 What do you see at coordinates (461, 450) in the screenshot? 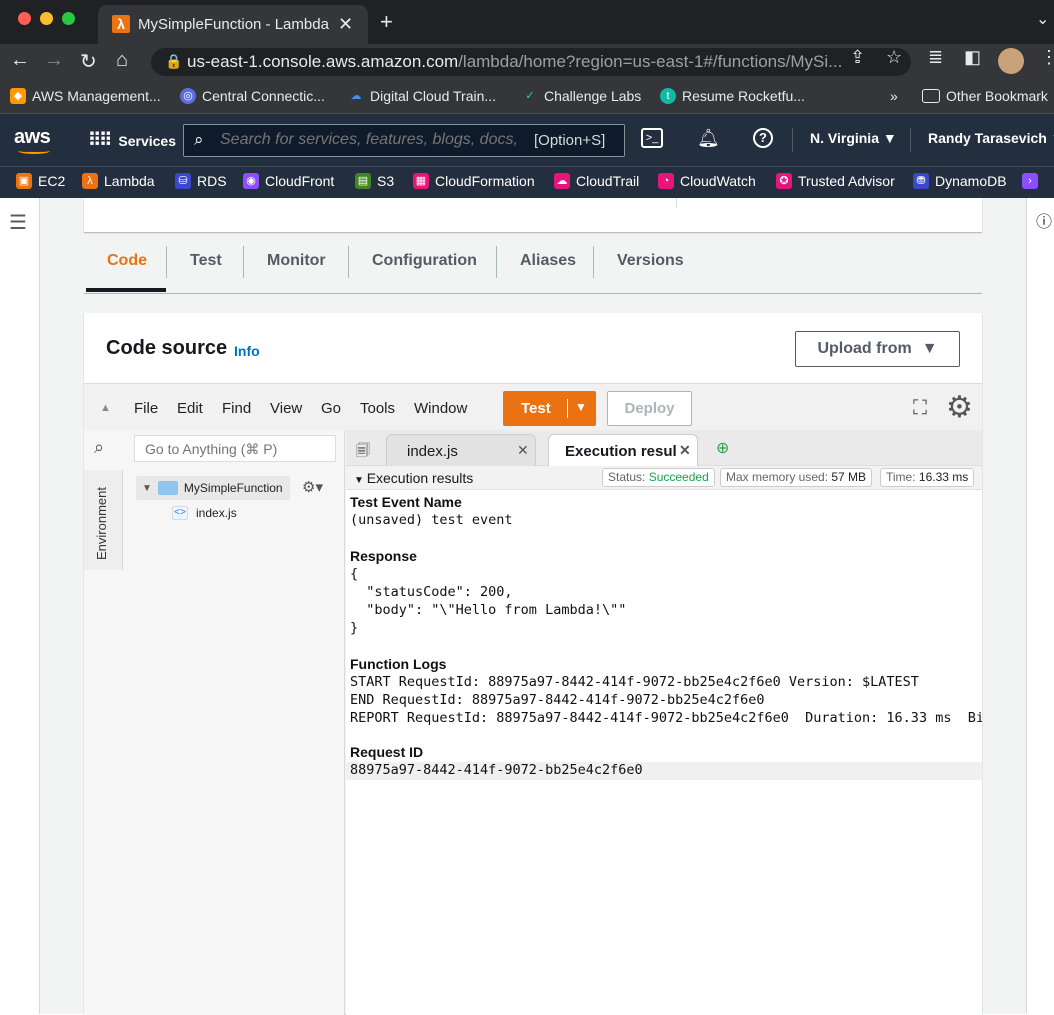
I see `editor-tab-index-js: index.js ✕` at bounding box center [461, 450].